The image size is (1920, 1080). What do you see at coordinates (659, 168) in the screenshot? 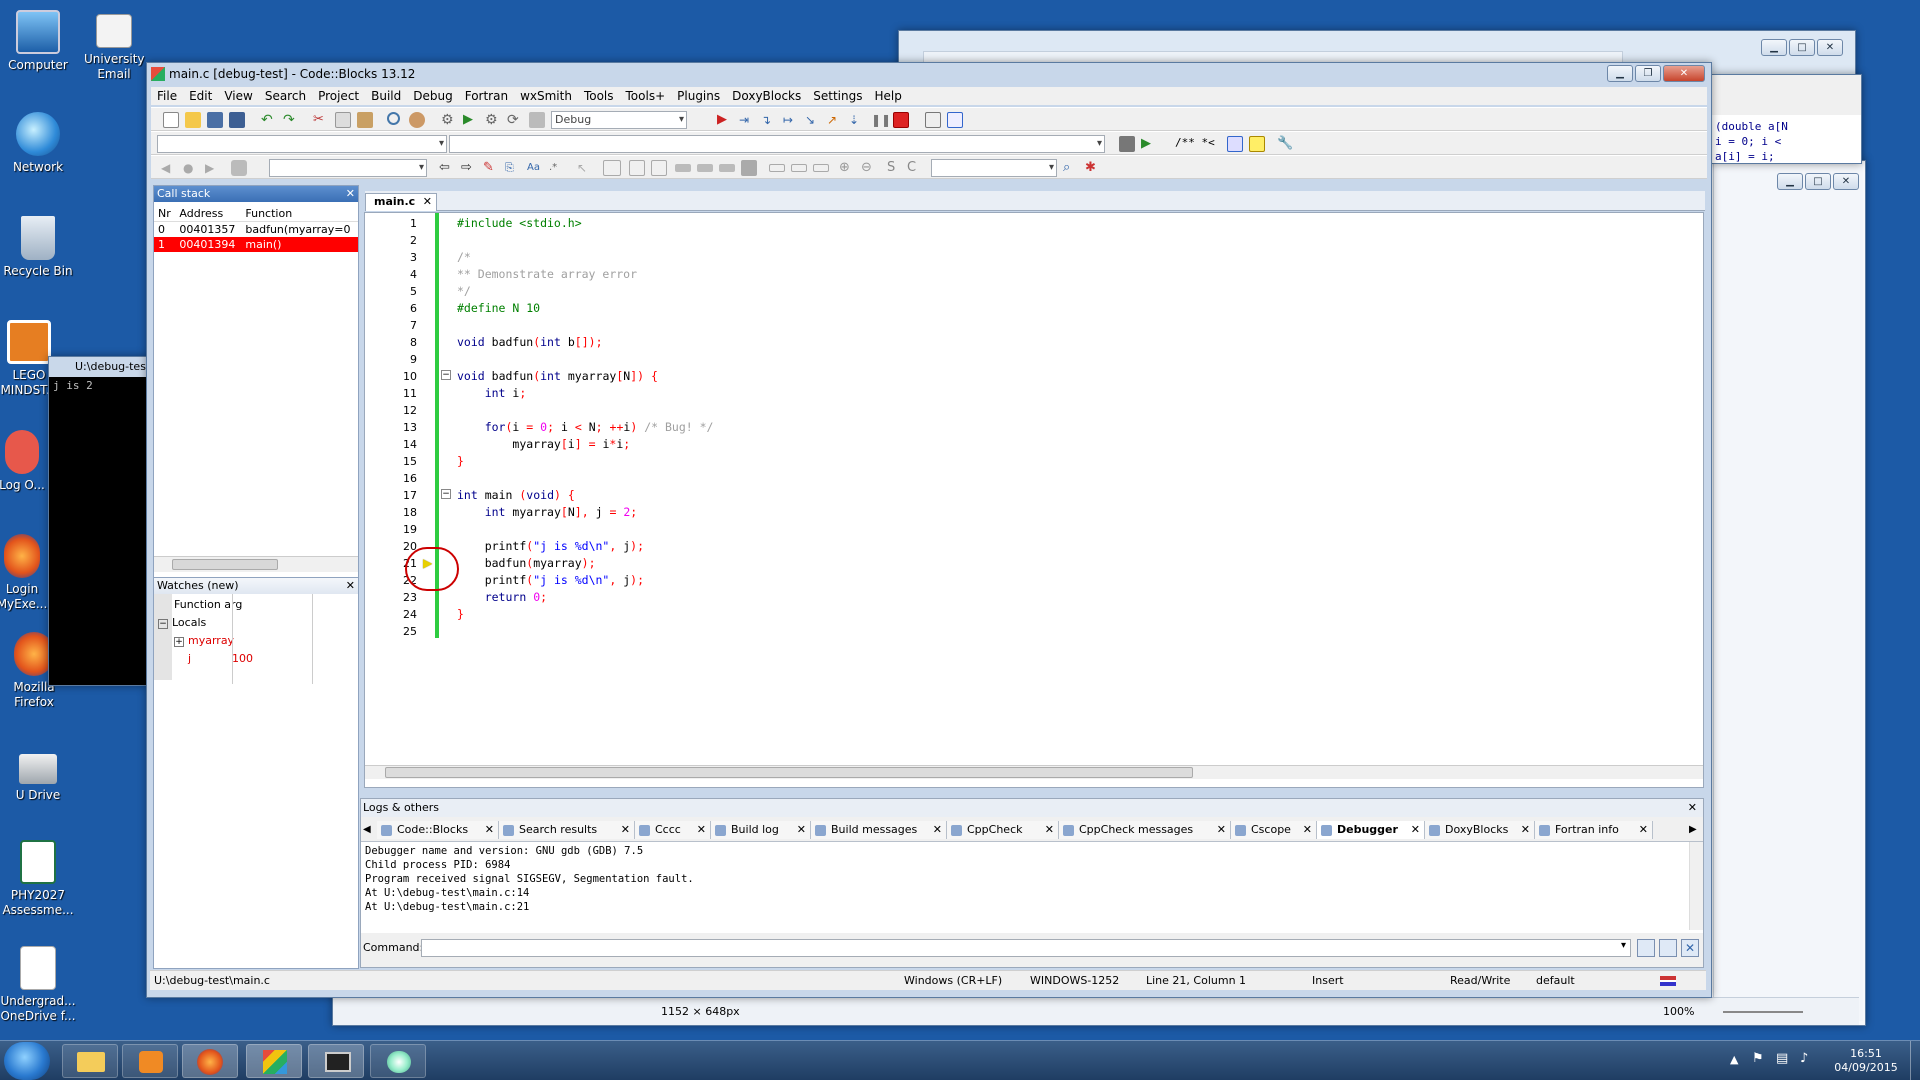
I see `widget-bitmap-icon` at bounding box center [659, 168].